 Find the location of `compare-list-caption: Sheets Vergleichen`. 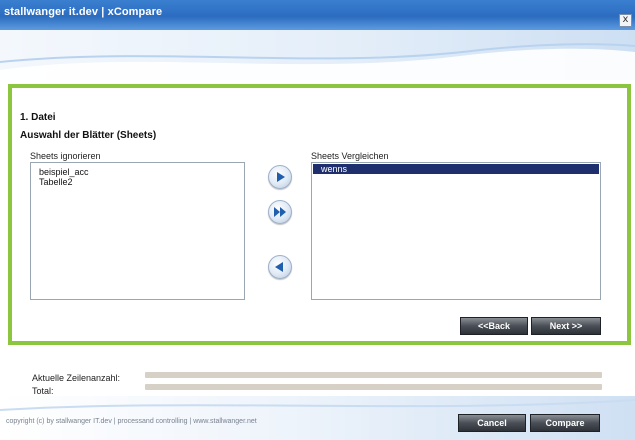

compare-list-caption: Sheets Vergleichen is located at coordinates (350, 156).